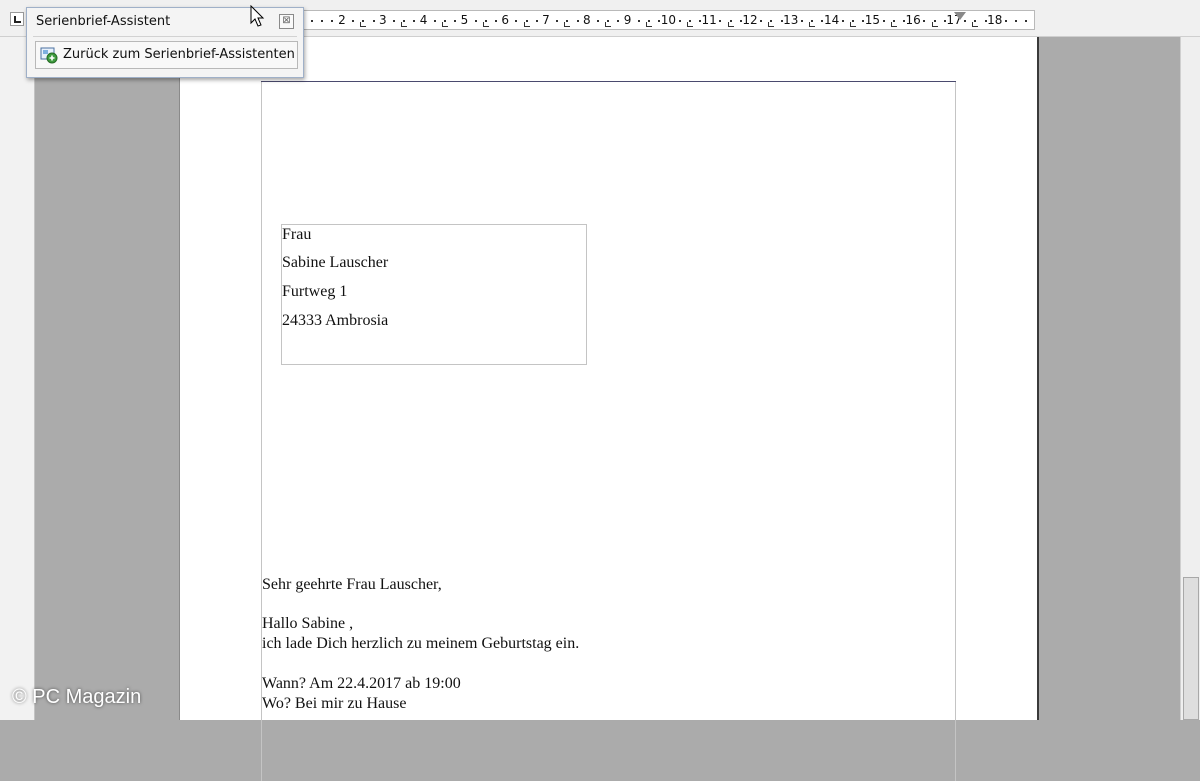  I want to click on ruler-number: 3, so click(382, 20).